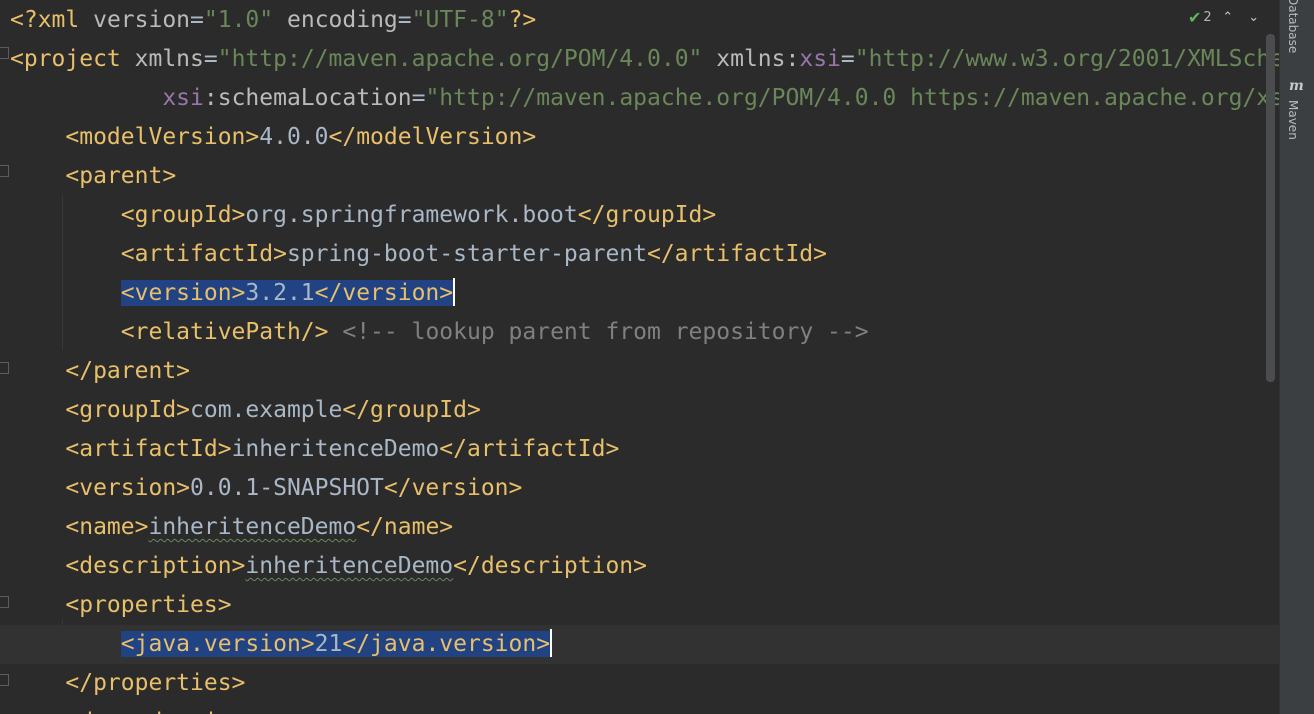 This screenshot has height=714, width=1314. I want to click on code-token: :schemaLocation, so click(307, 98).